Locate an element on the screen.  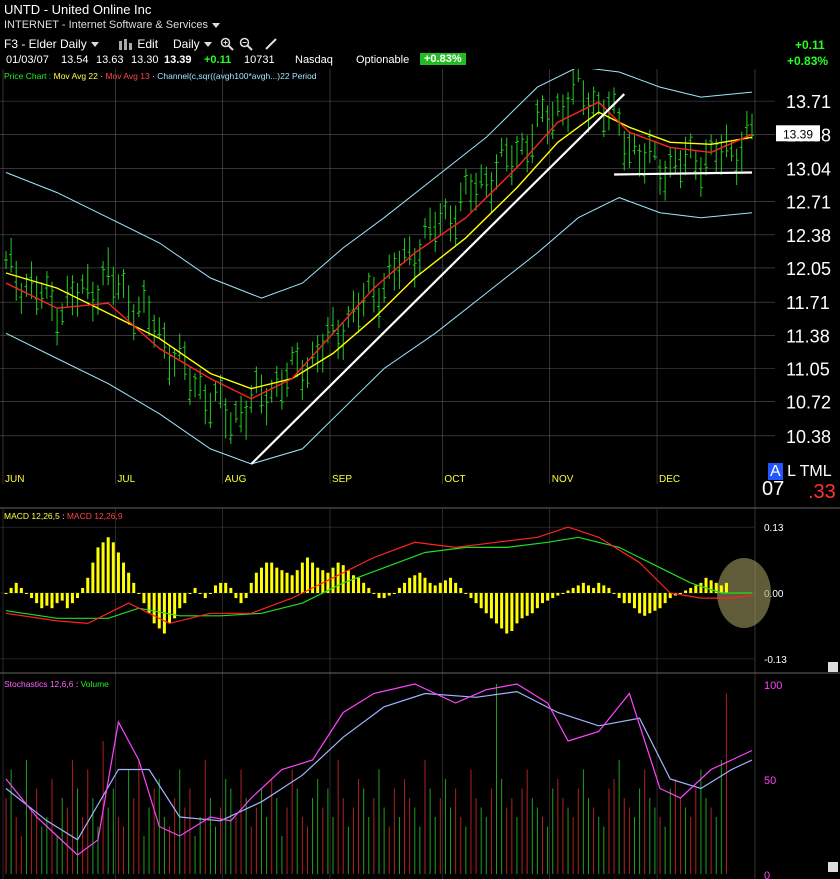
trendline is located at coordinates (683, 173).